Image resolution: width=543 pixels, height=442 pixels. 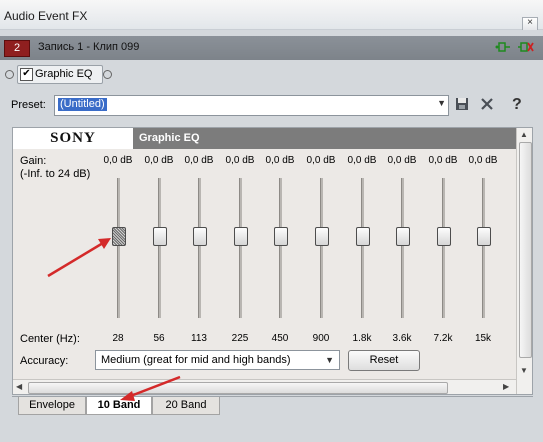 What do you see at coordinates (19, 386) in the screenshot?
I see `scroll-left-icon: ◀` at bounding box center [19, 386].